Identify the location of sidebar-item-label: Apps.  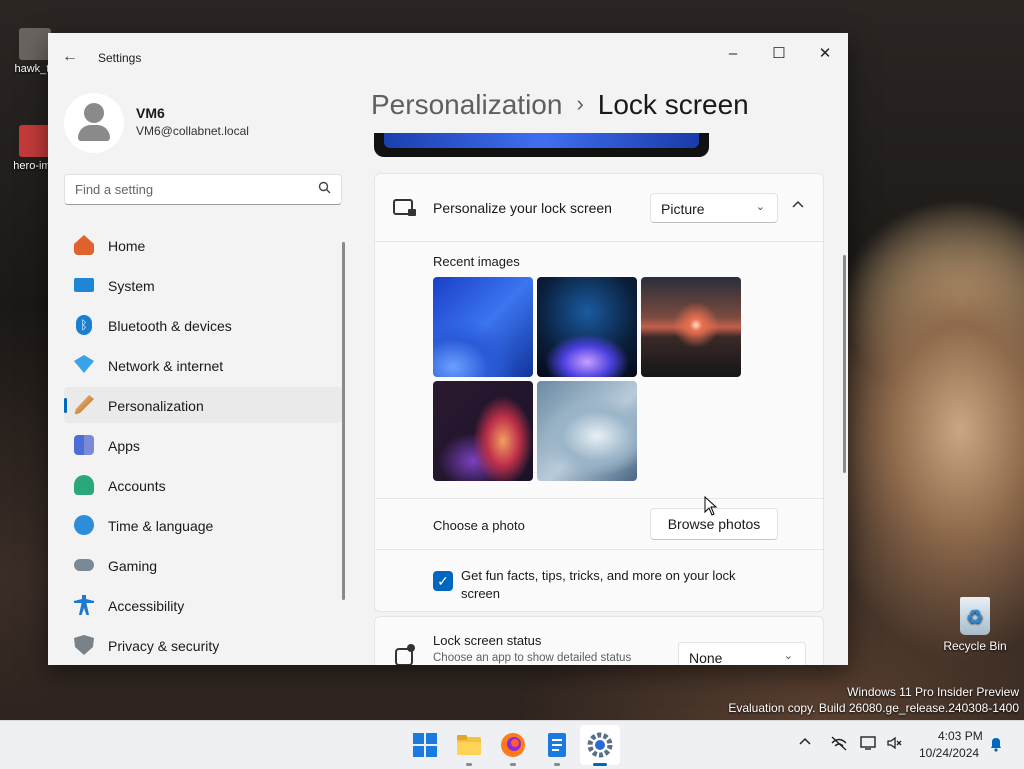
(124, 446).